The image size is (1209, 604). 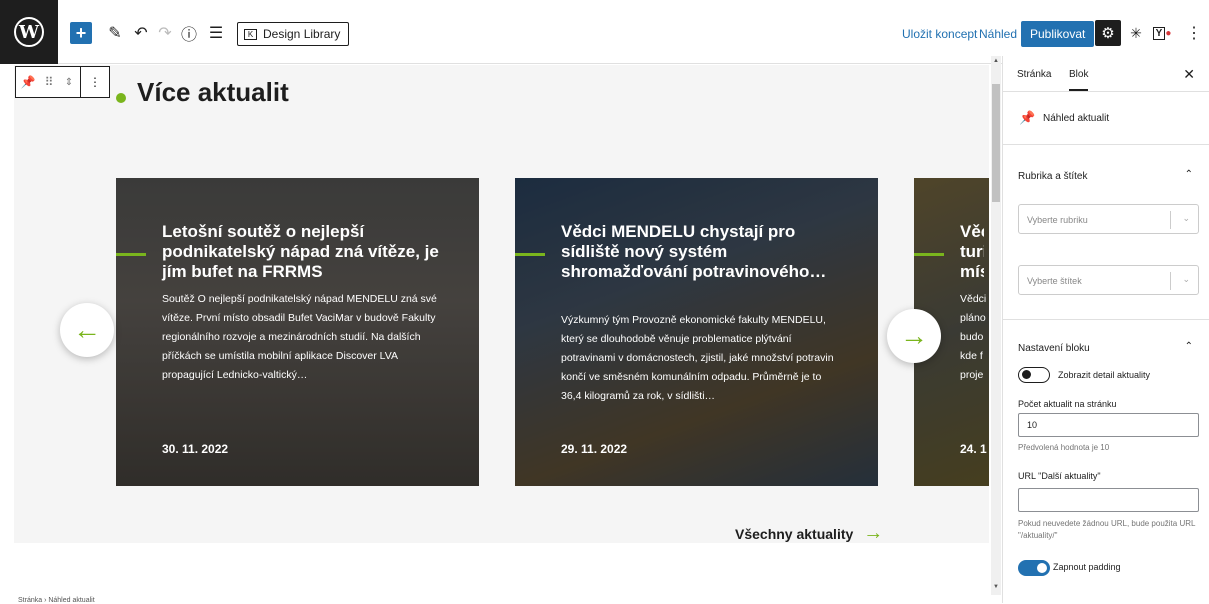 What do you see at coordinates (195, 449) in the screenshot?
I see `news-card-date: 30. 11. 2022` at bounding box center [195, 449].